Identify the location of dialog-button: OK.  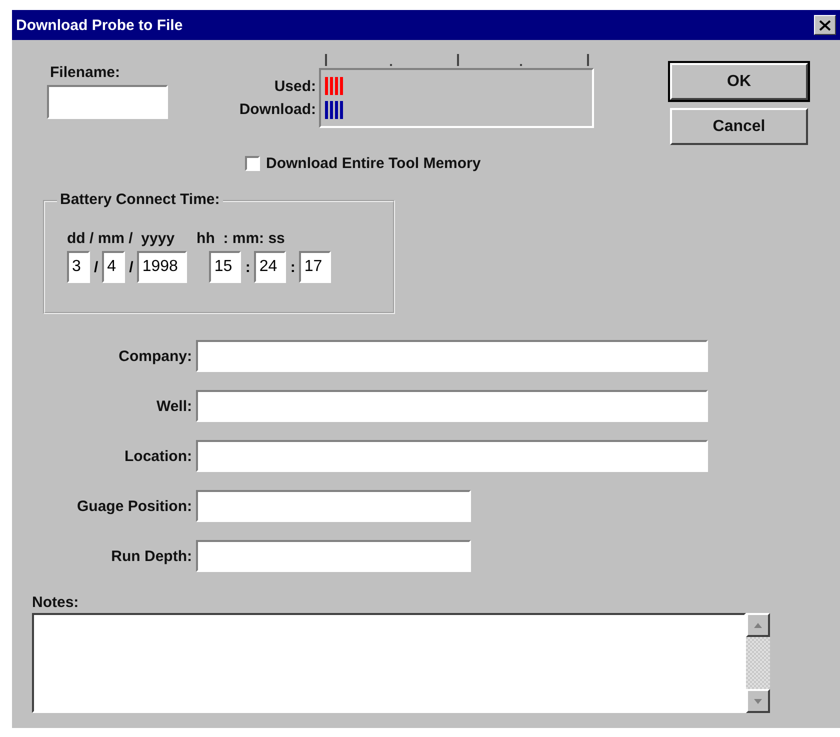
(739, 81).